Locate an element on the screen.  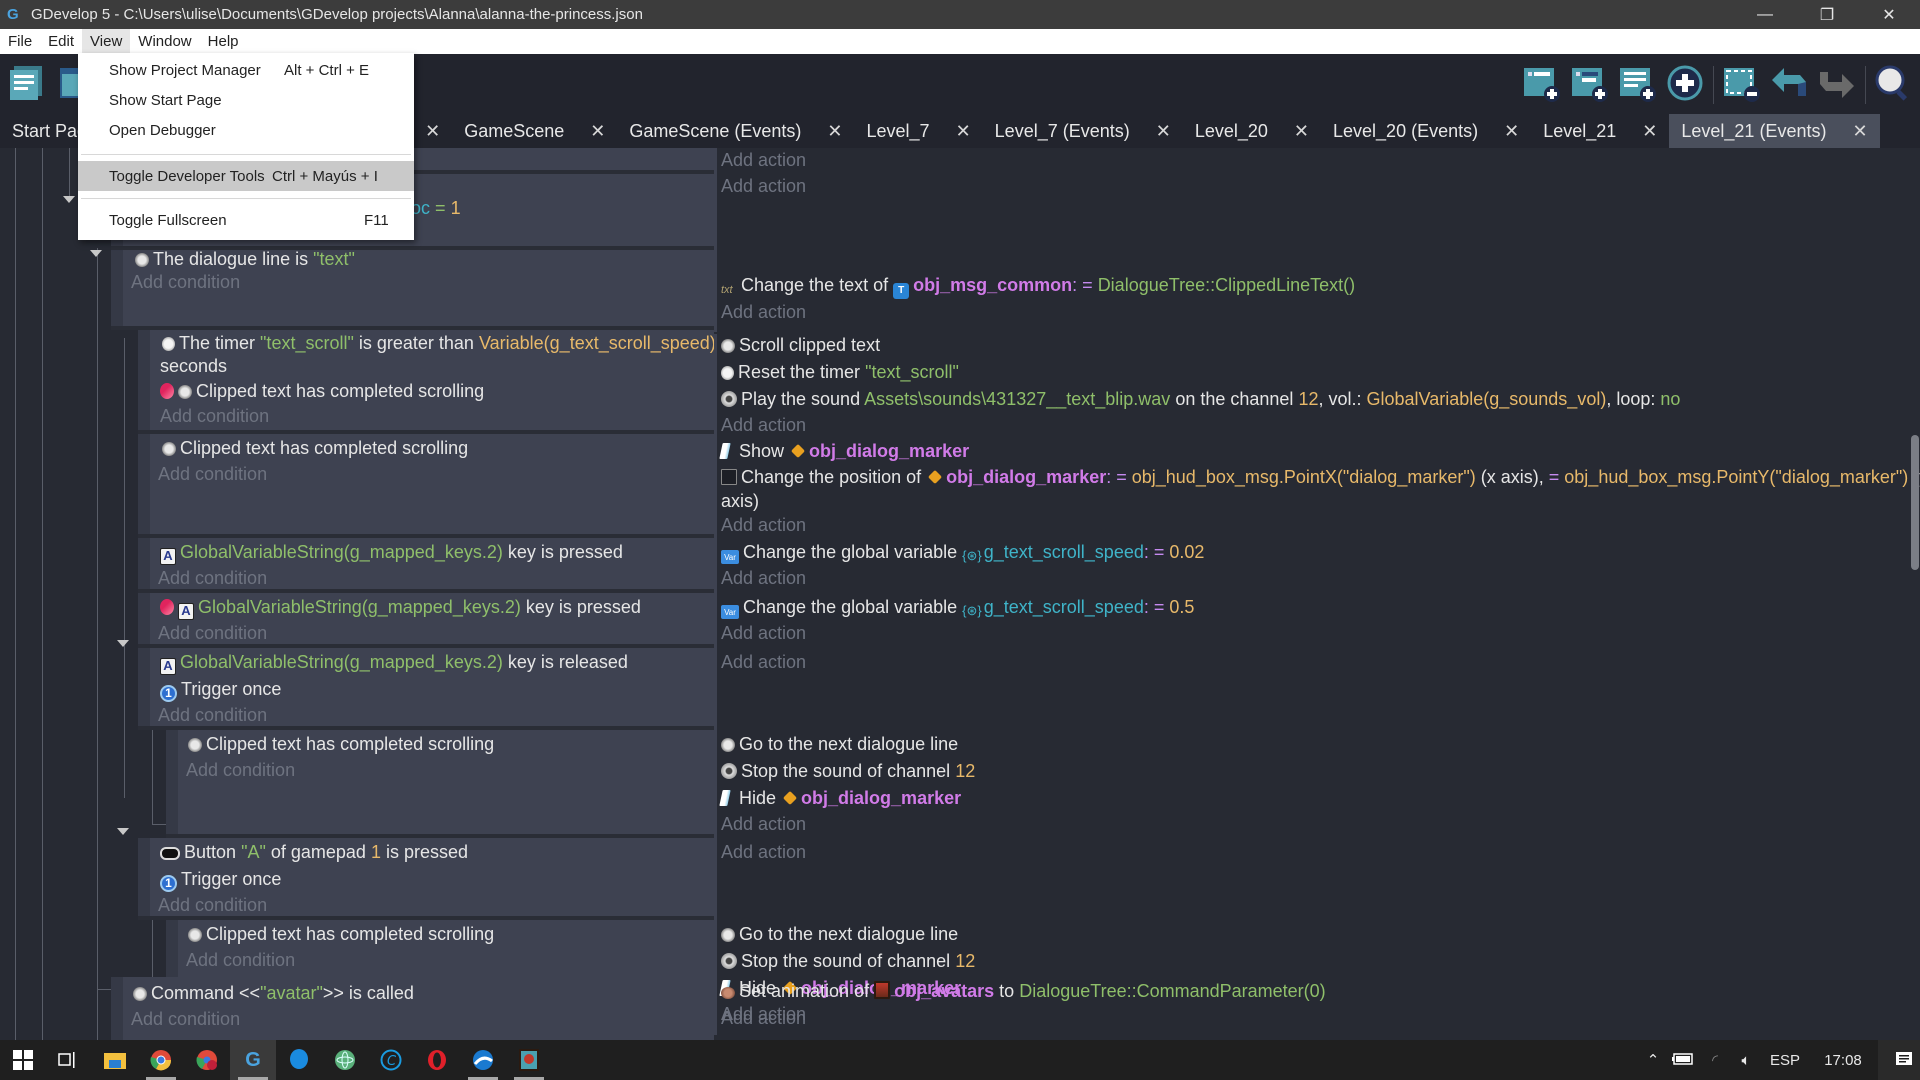
tab-level-20: Level_20 ✕ is located at coordinates (1252, 131).